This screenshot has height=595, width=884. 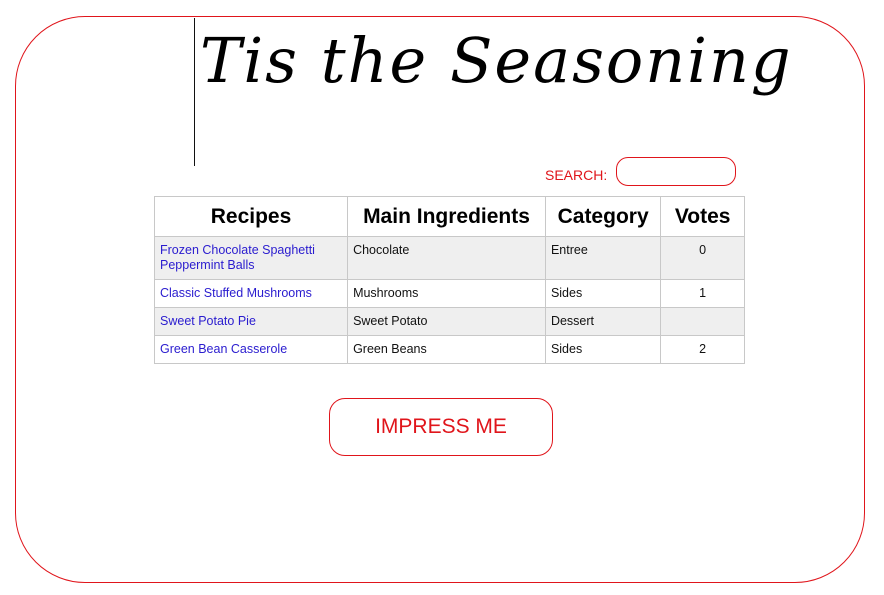 What do you see at coordinates (194, 92) in the screenshot?
I see `title-divider` at bounding box center [194, 92].